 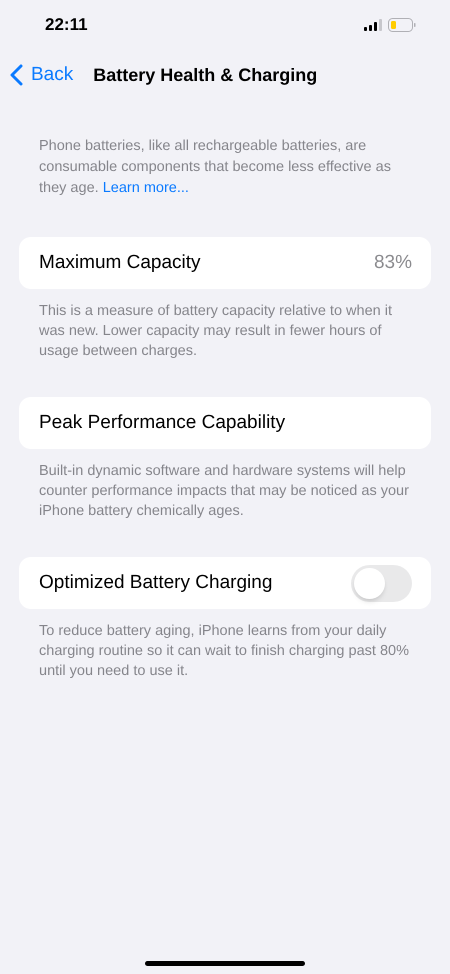 What do you see at coordinates (381, 583) in the screenshot?
I see `toggle-switch` at bounding box center [381, 583].